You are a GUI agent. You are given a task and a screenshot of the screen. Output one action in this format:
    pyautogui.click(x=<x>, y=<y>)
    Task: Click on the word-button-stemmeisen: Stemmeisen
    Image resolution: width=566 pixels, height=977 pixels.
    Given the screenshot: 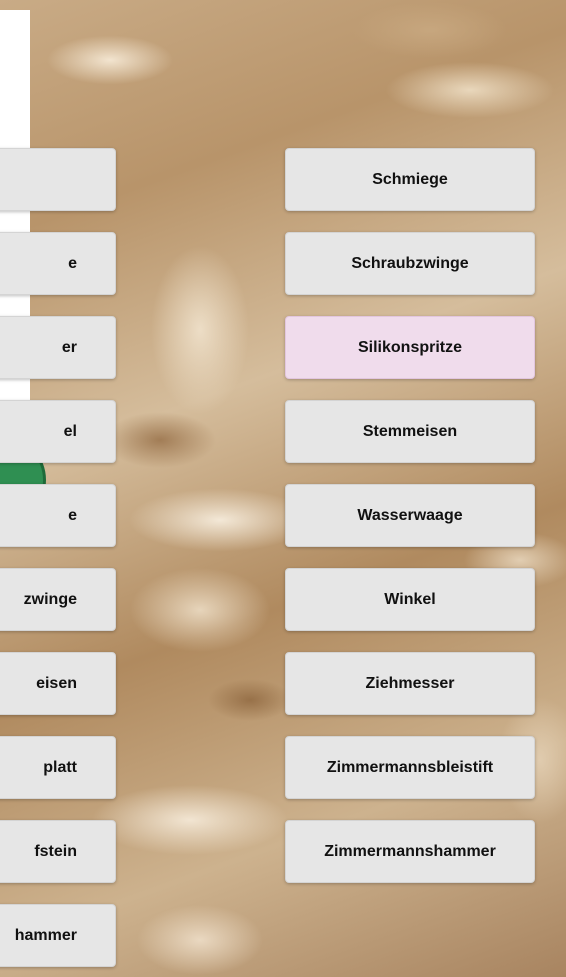 What is the action you would take?
    pyautogui.click(x=410, y=431)
    